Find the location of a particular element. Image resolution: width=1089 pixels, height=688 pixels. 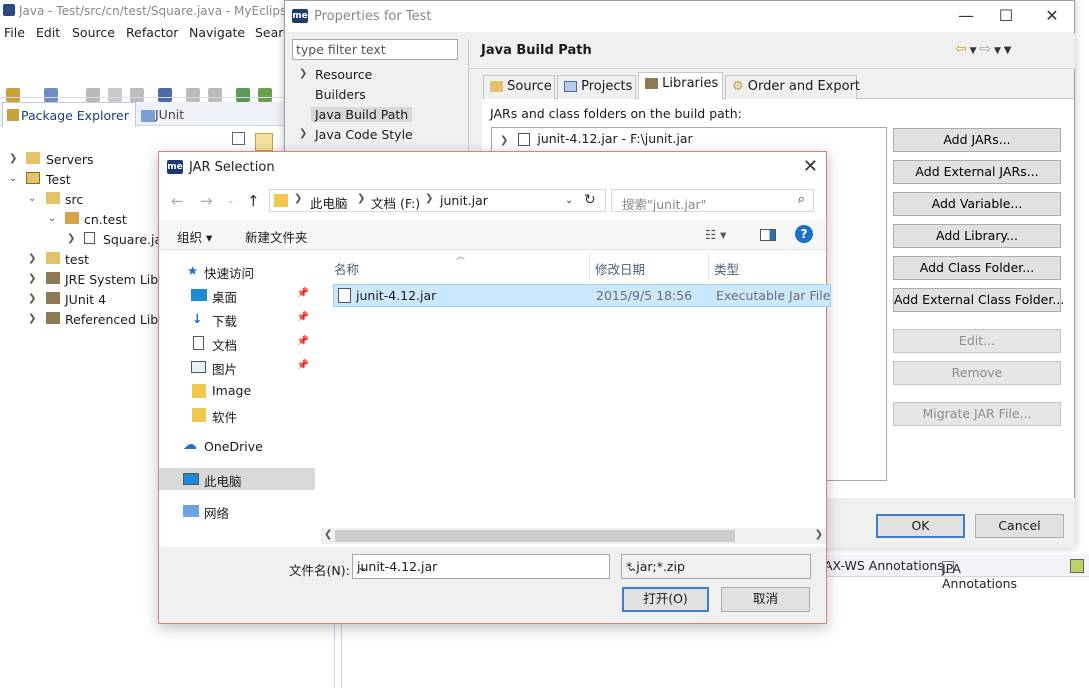

search-icon: ⌕ is located at coordinates (801, 199).